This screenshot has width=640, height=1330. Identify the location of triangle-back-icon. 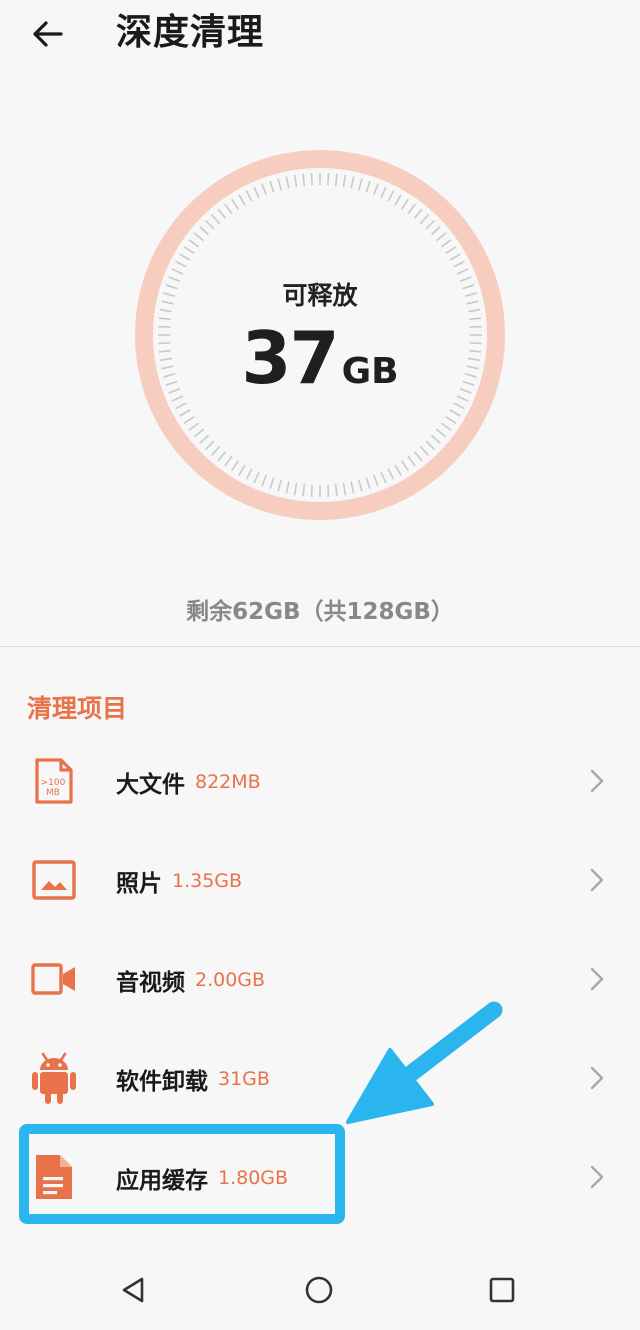
(133, 1290).